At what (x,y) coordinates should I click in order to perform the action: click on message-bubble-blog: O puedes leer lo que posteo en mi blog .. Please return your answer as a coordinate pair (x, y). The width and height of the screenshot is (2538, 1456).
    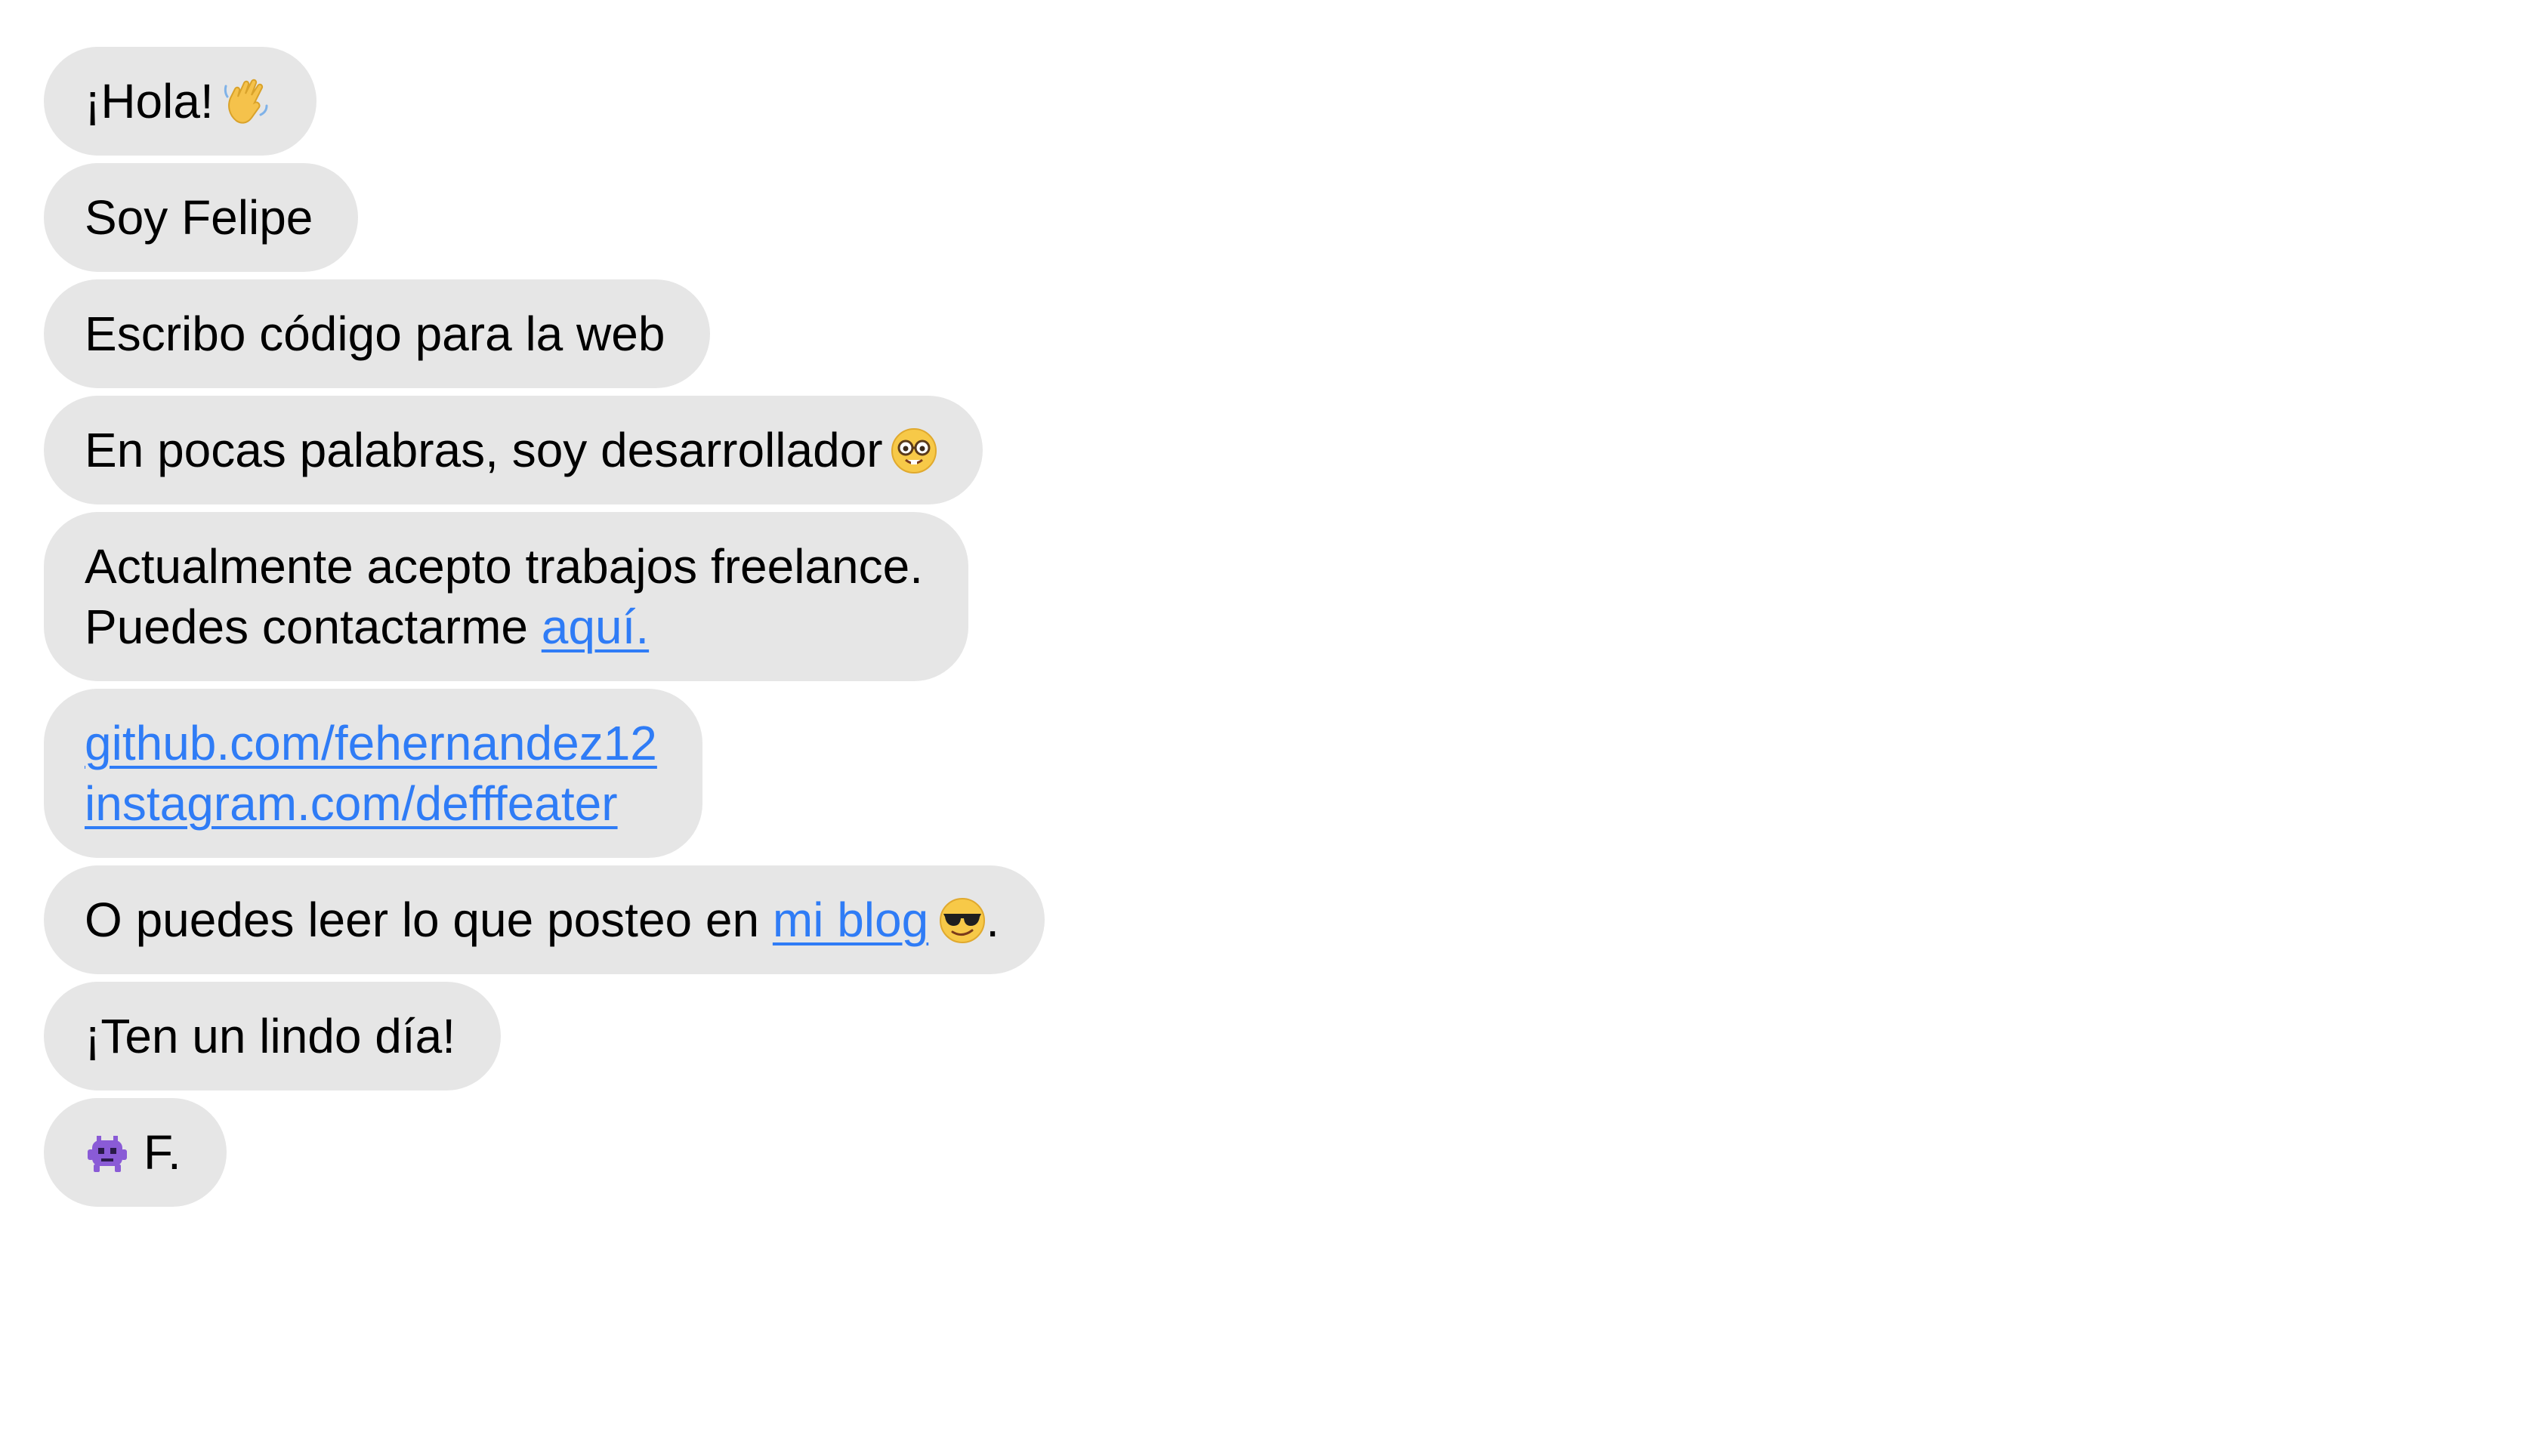
    Looking at the image, I should click on (544, 919).